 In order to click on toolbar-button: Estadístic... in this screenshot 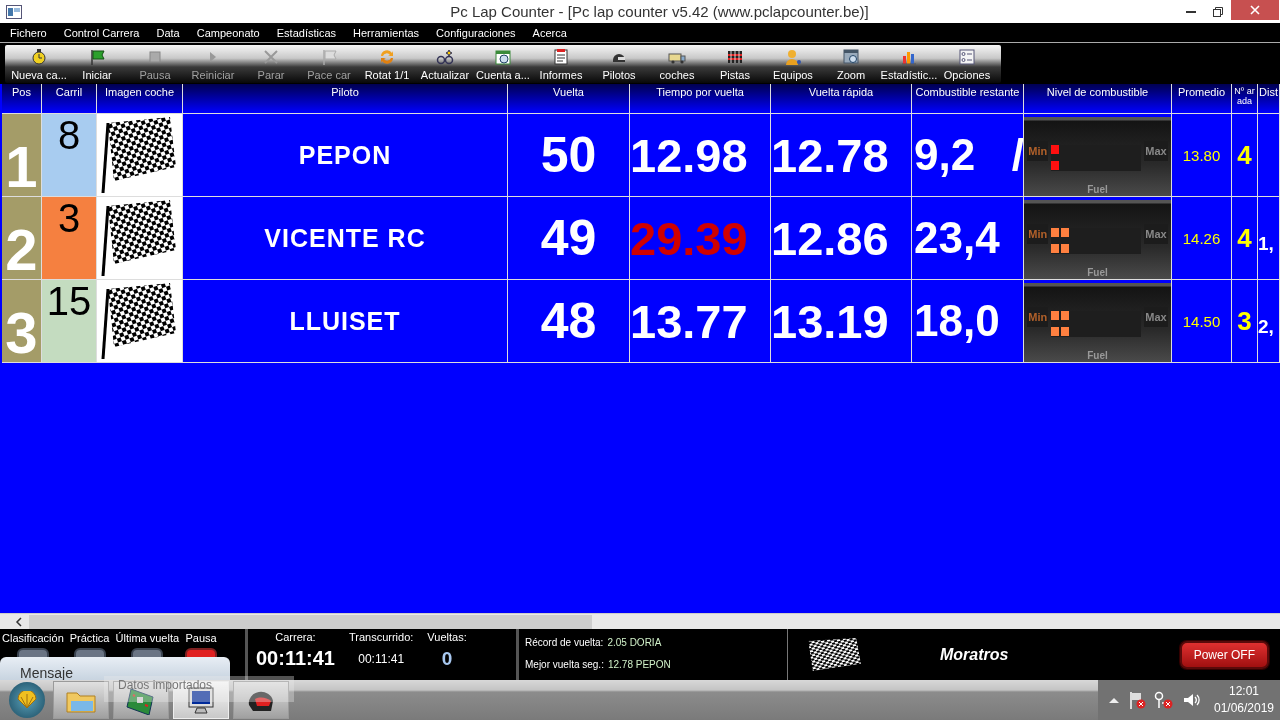, I will do `click(909, 64)`.